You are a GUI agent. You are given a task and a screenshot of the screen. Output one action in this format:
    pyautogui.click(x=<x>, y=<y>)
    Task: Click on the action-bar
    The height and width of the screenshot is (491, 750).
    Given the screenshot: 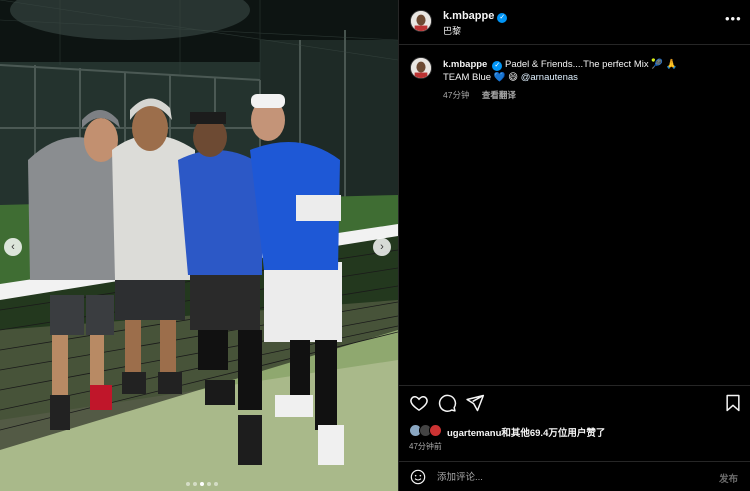 What is the action you would take?
    pyautogui.click(x=576, y=404)
    